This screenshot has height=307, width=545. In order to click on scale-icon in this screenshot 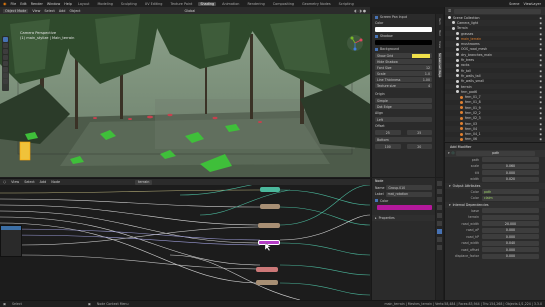, I will do `click(5, 63)`.